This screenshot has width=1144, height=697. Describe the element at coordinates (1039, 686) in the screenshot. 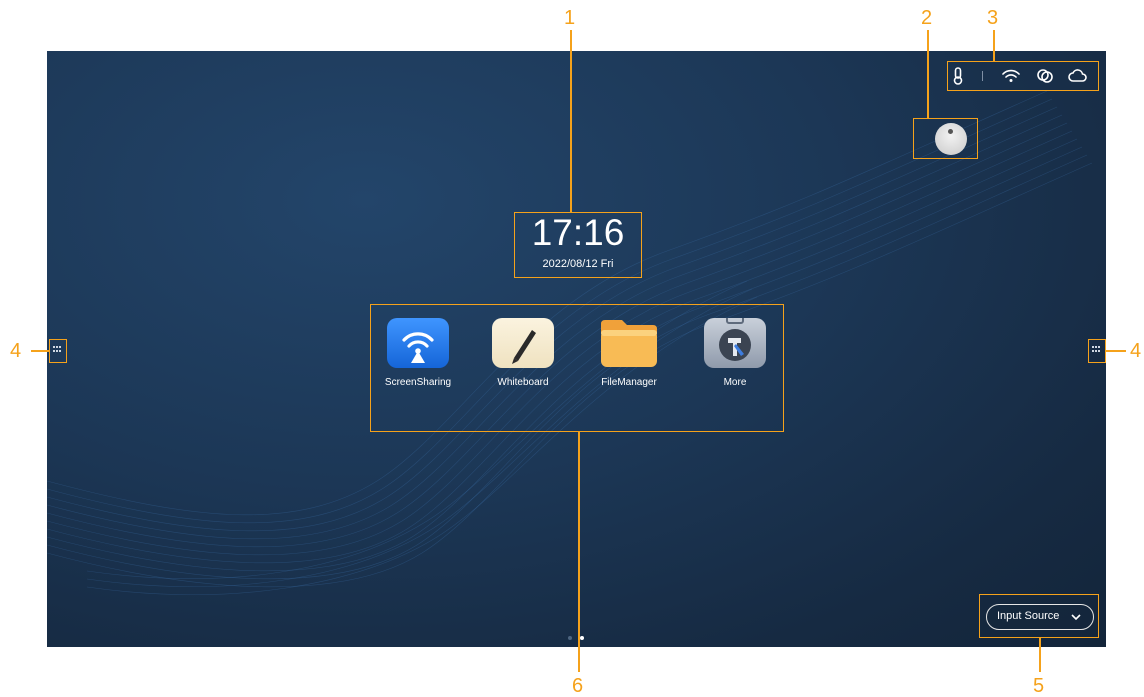

I see `callout-number: 5` at that location.